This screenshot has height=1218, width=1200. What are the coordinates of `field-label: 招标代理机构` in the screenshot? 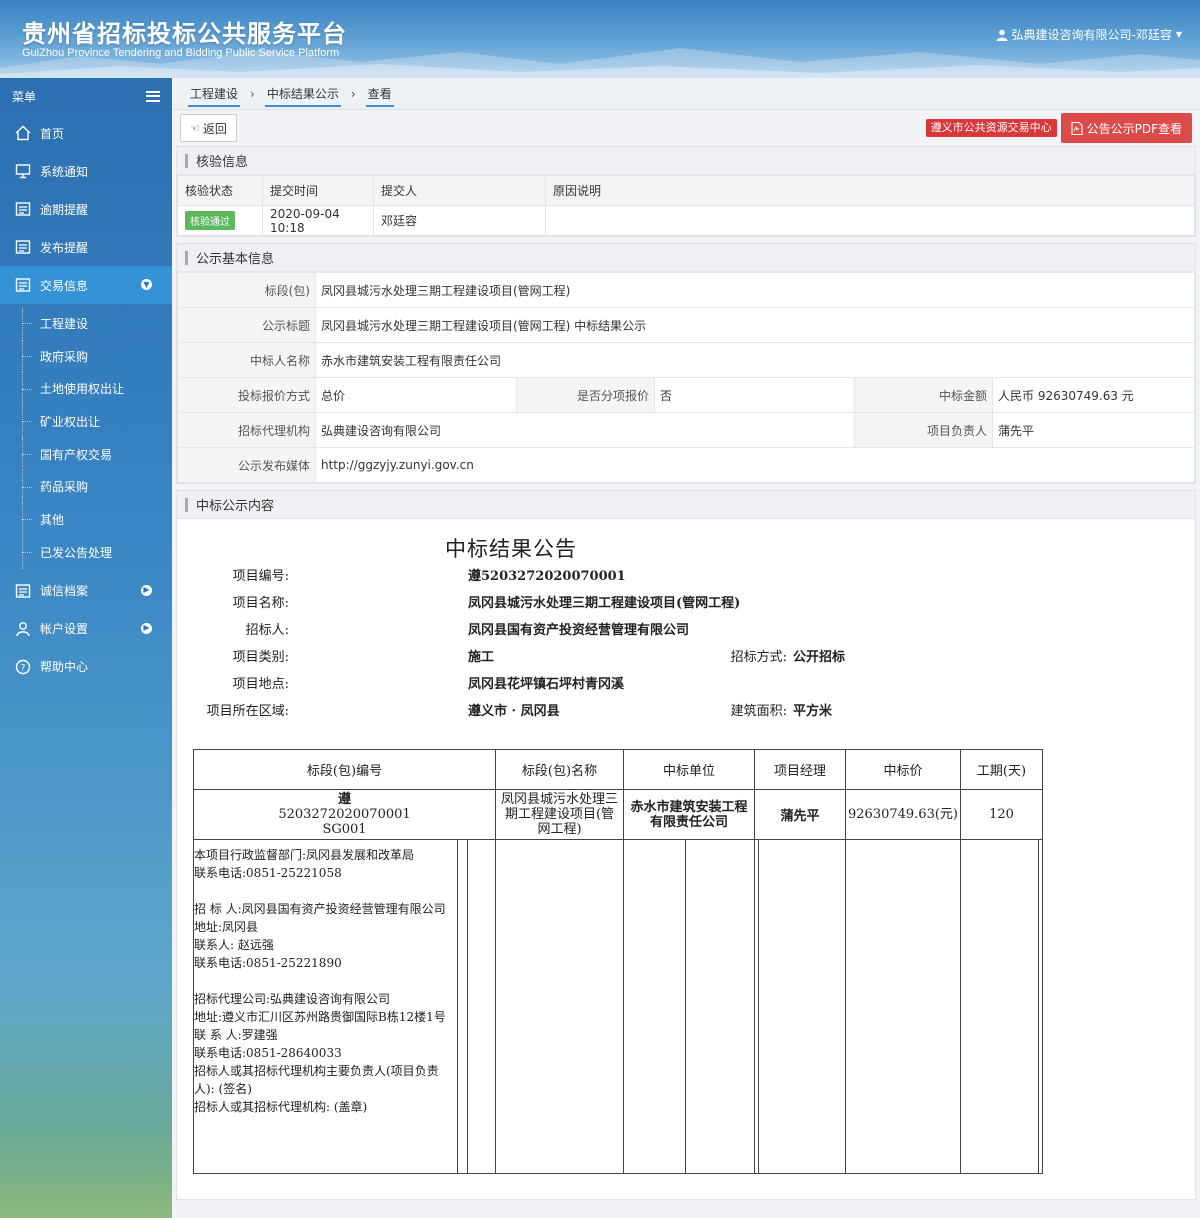 It's located at (246, 430).